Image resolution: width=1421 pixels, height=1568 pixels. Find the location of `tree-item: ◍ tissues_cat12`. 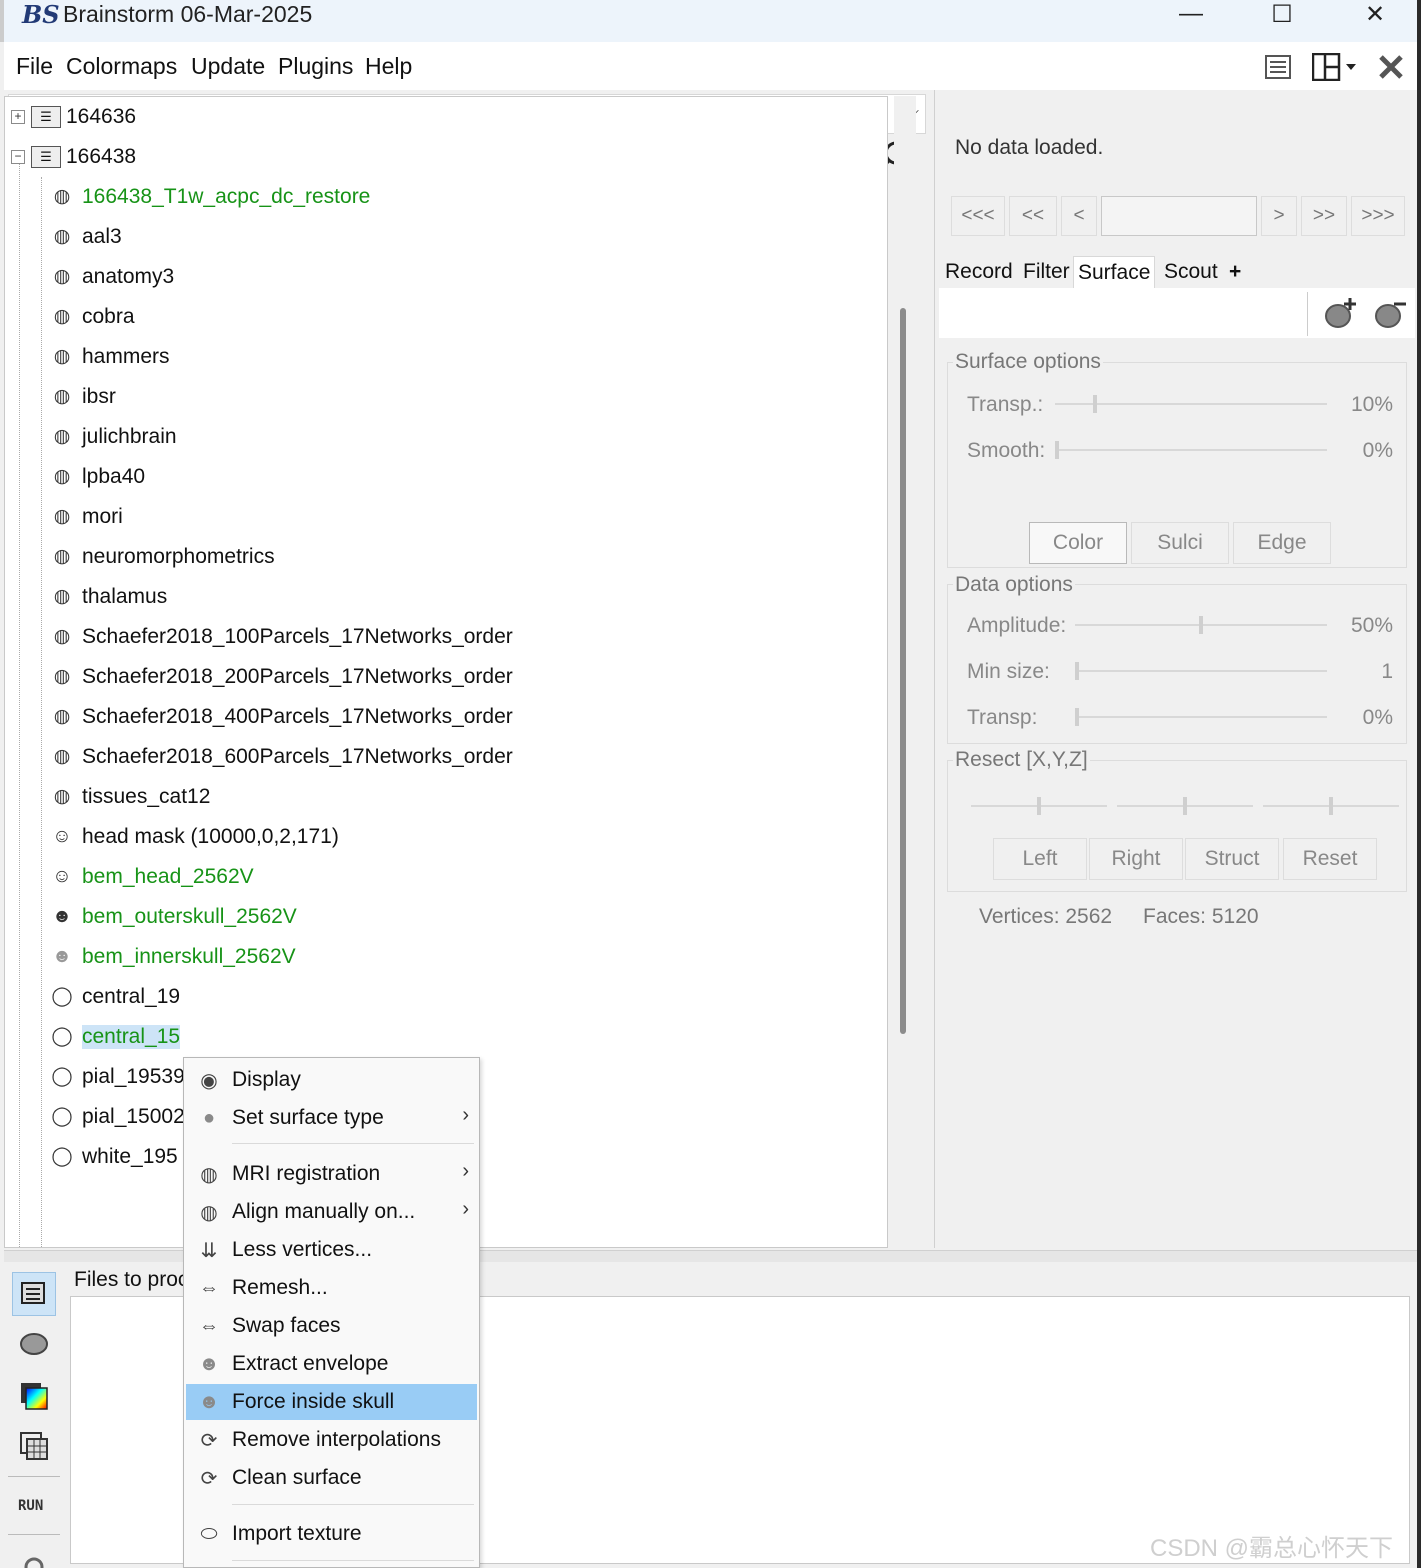

tree-item: ◍ tissues_cat12 is located at coordinates (131, 797).